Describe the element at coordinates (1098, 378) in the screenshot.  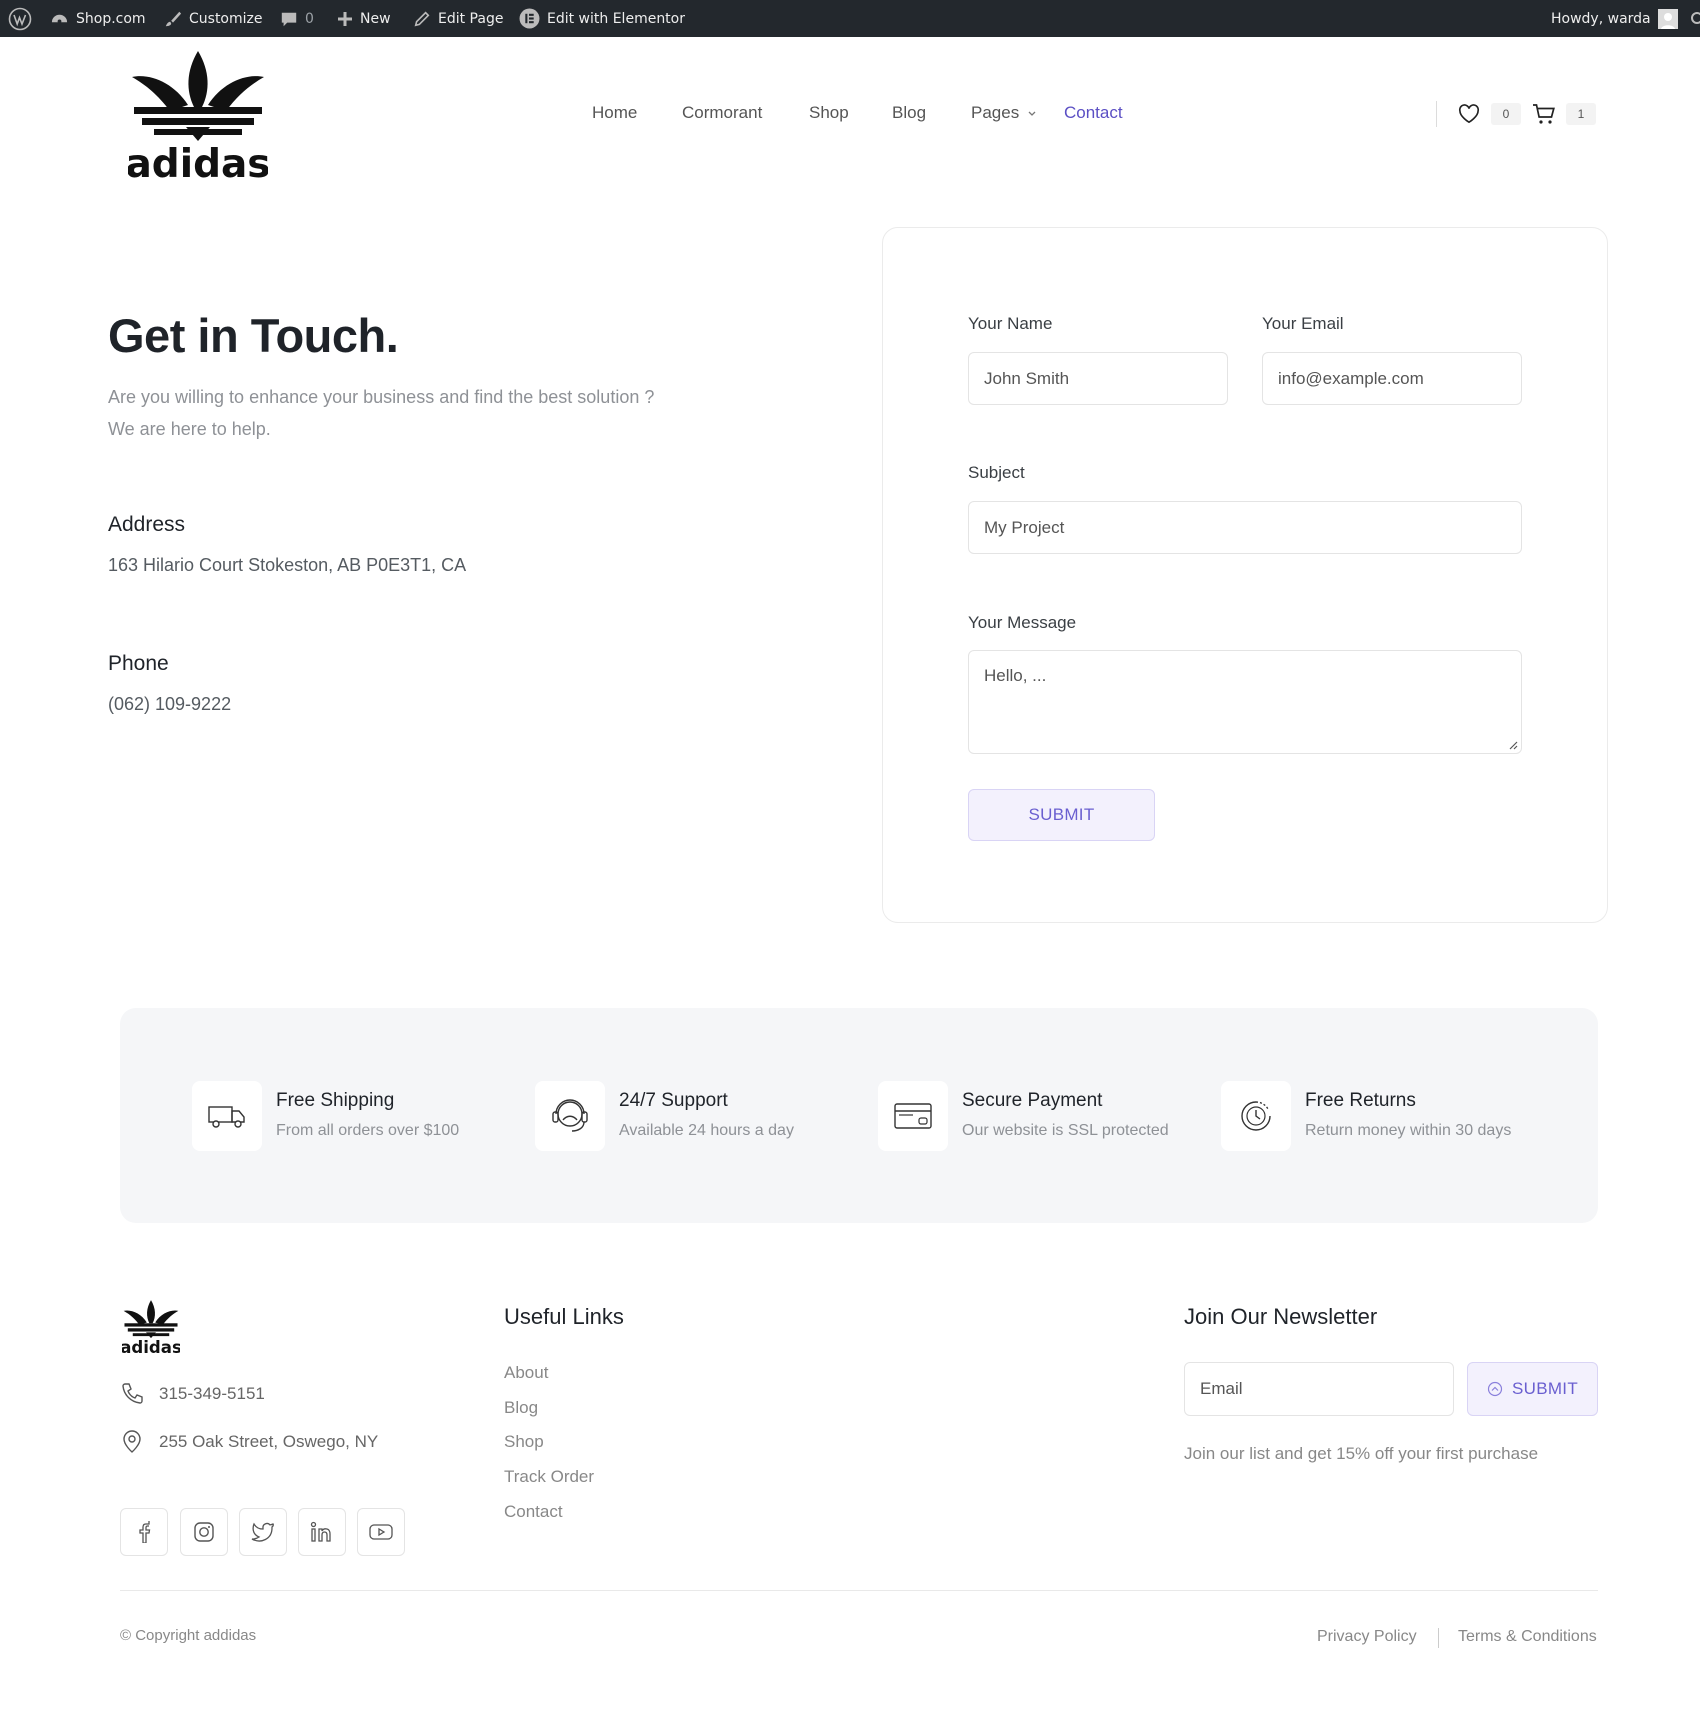
I see `name-input: John Smith` at that location.